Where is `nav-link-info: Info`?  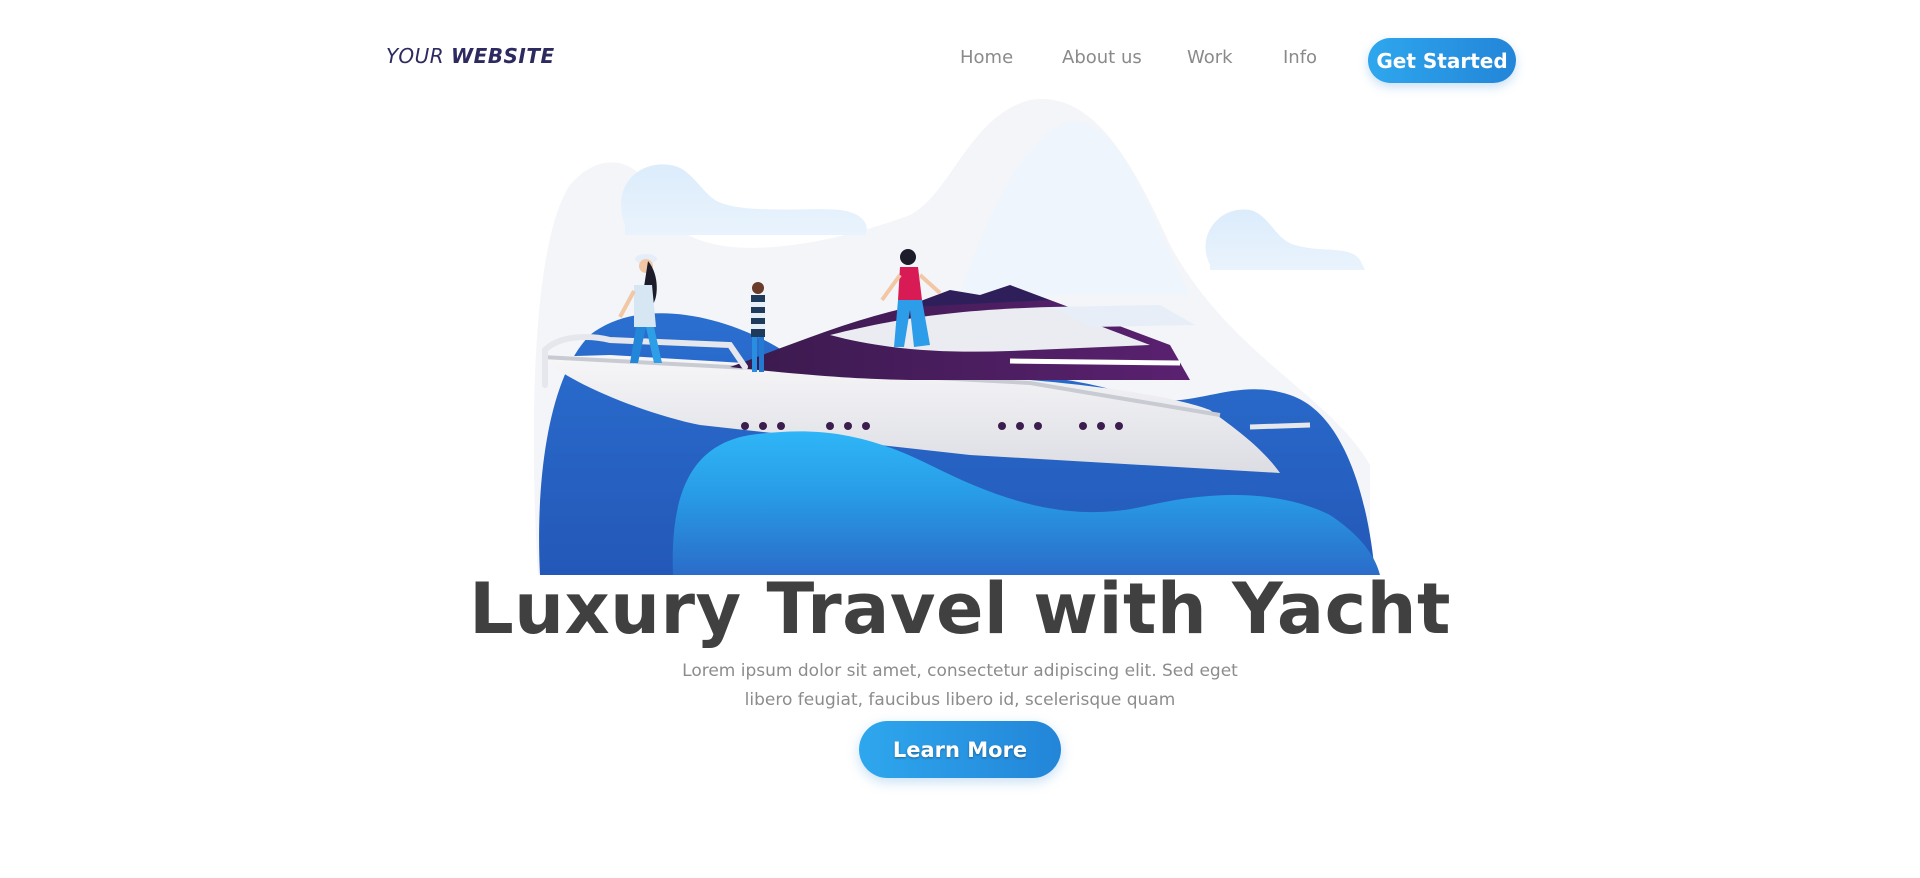 nav-link-info: Info is located at coordinates (1300, 57).